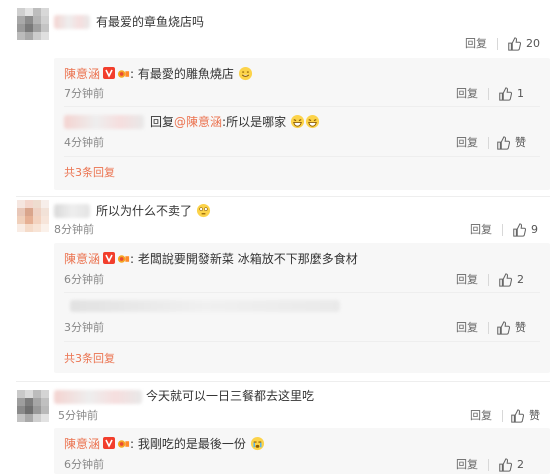  What do you see at coordinates (78, 415) in the screenshot?
I see `comment-time: 5分钟前` at bounding box center [78, 415].